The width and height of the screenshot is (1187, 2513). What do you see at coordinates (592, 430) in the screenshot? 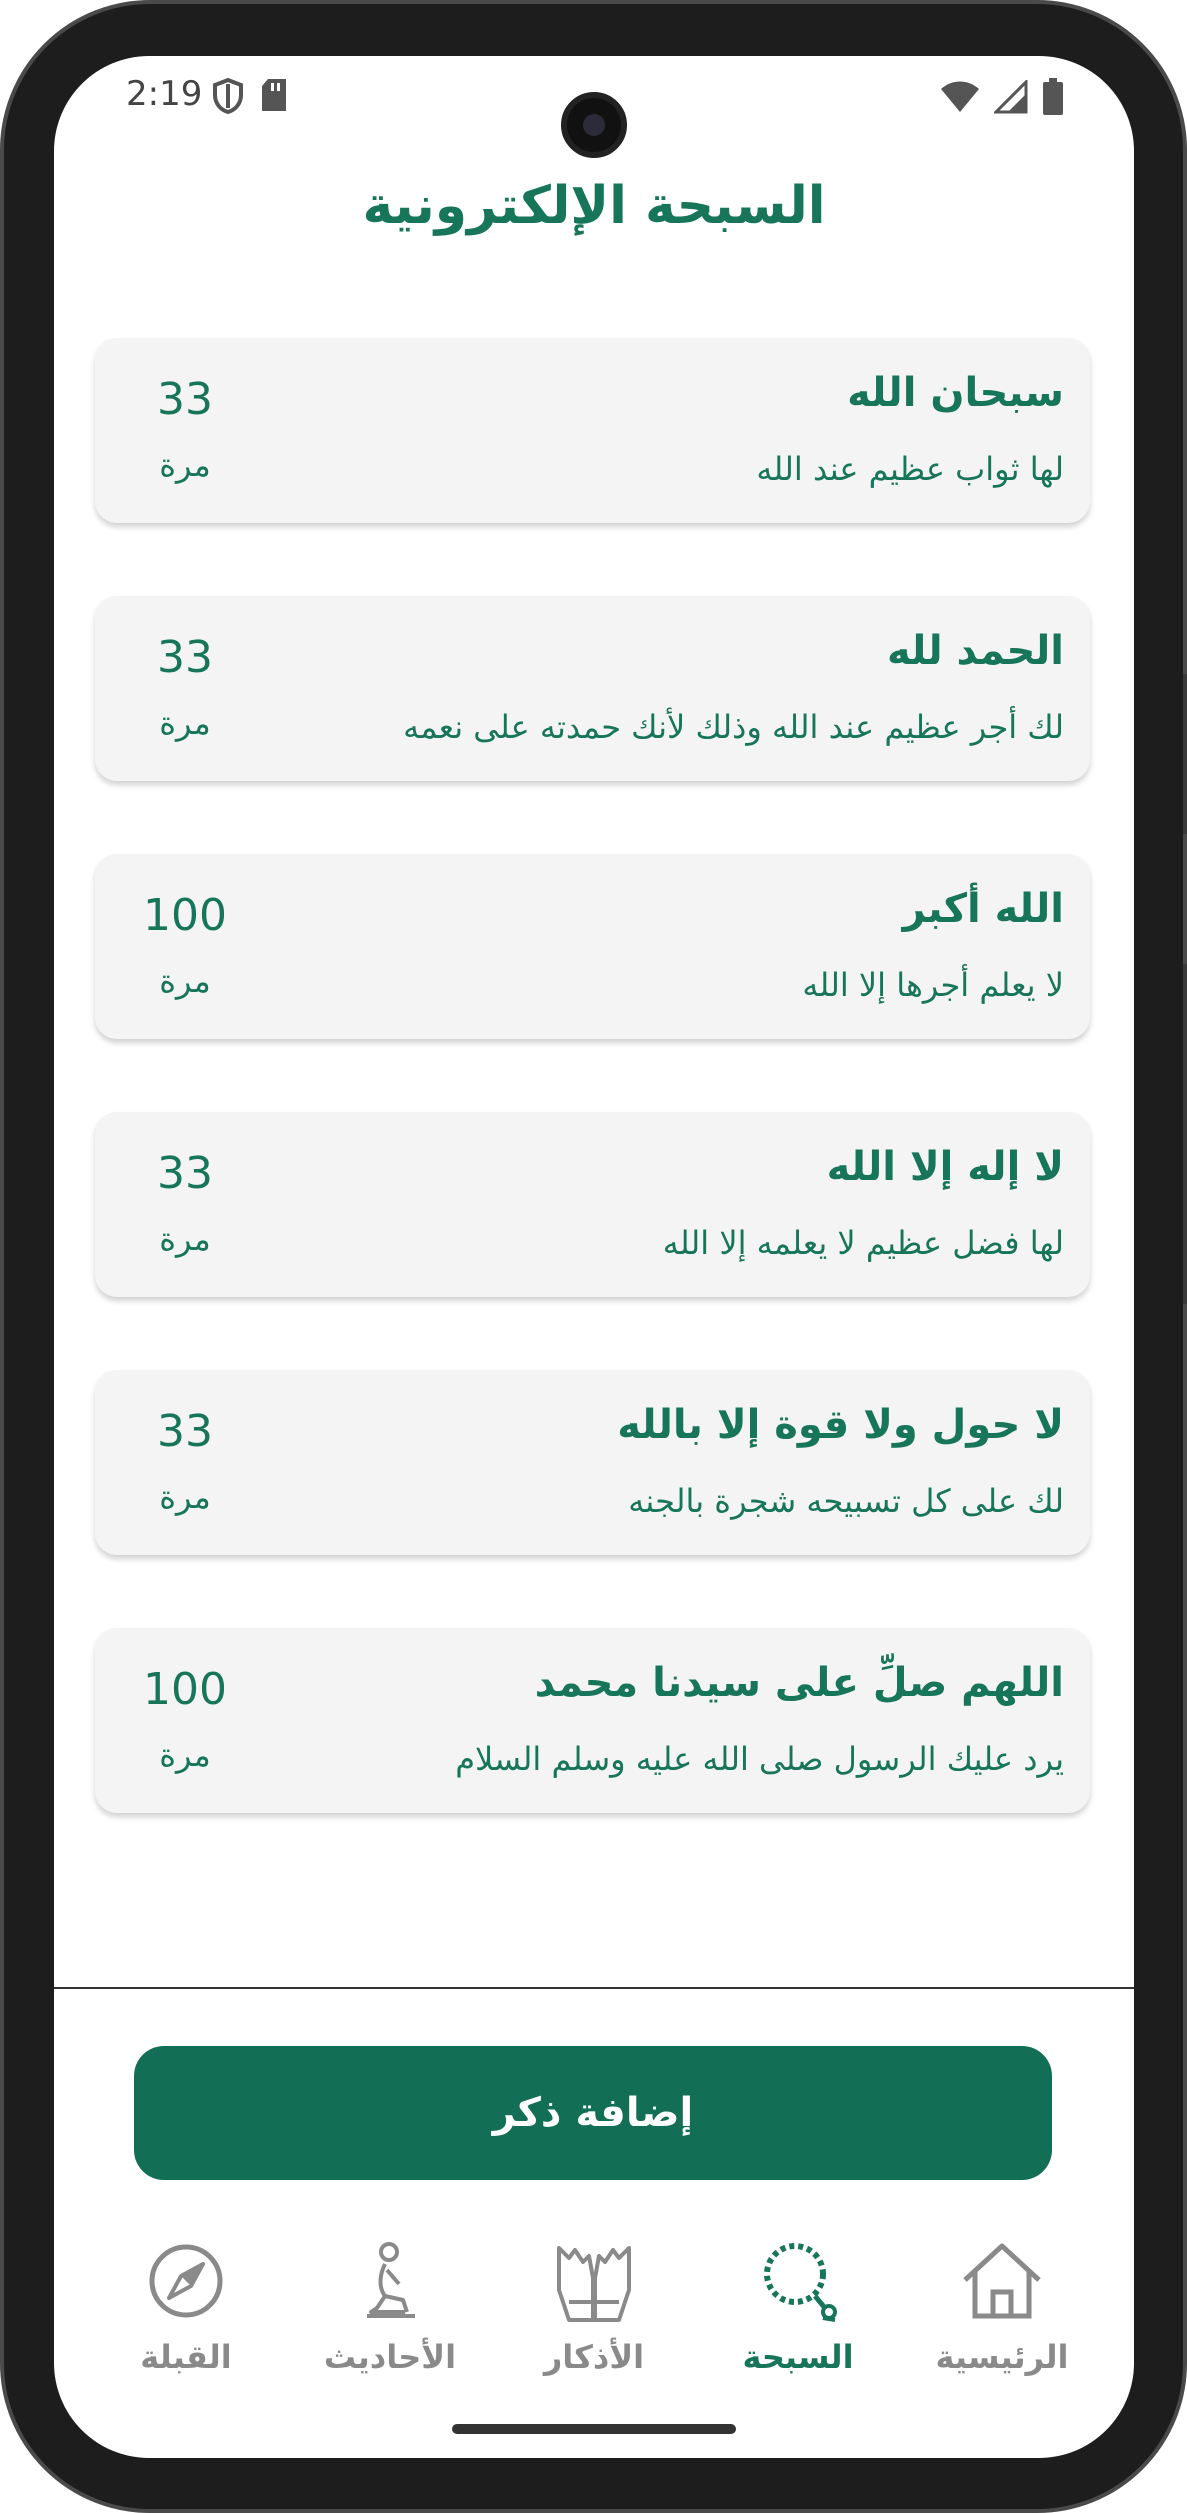
I see `dhikr-card: سبحان الله لها ثواب عظيم عند الله 33 مرة` at bounding box center [592, 430].